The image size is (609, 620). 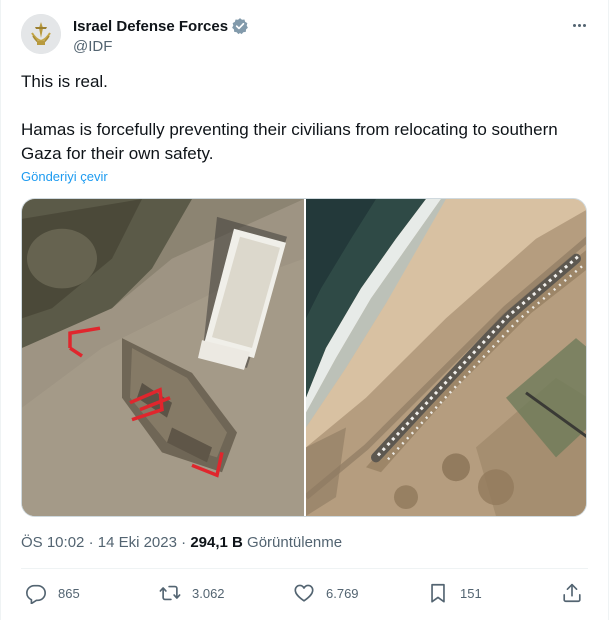 I want to click on author-handle: @IDF, so click(x=161, y=46).